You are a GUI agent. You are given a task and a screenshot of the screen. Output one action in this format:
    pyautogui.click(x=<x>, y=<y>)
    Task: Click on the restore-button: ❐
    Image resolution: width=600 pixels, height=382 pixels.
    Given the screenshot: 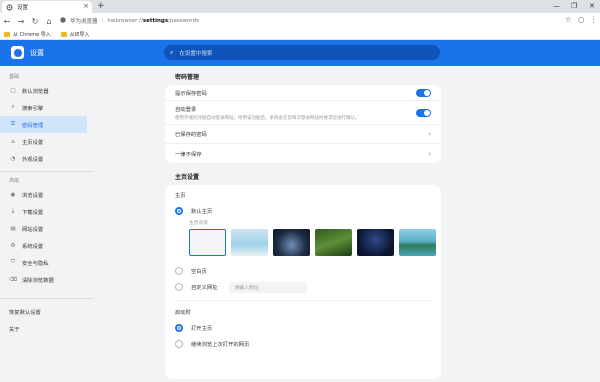 What is the action you would take?
    pyautogui.click(x=574, y=6)
    